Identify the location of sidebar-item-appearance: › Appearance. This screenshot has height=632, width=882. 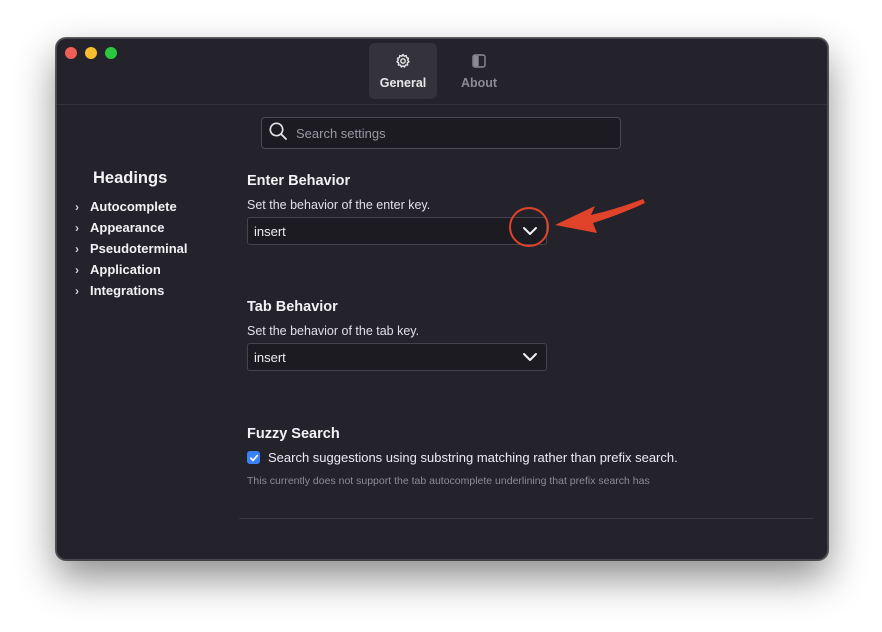
(119, 227).